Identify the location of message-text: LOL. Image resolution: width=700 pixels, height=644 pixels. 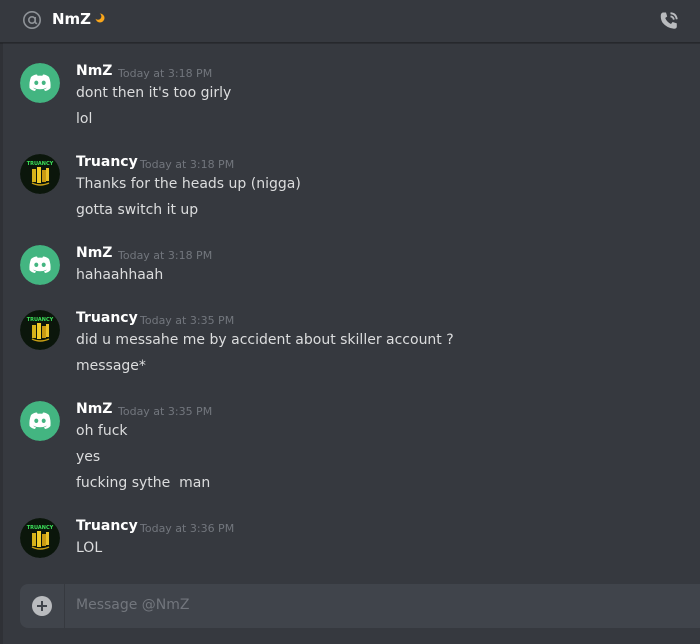
(89, 548).